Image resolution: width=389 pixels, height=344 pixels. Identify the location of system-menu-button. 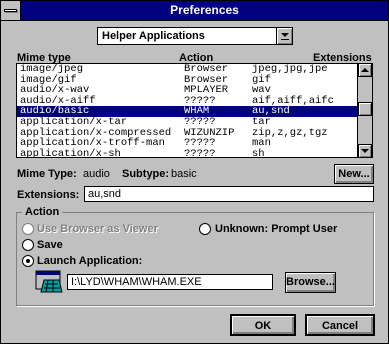
(11, 10).